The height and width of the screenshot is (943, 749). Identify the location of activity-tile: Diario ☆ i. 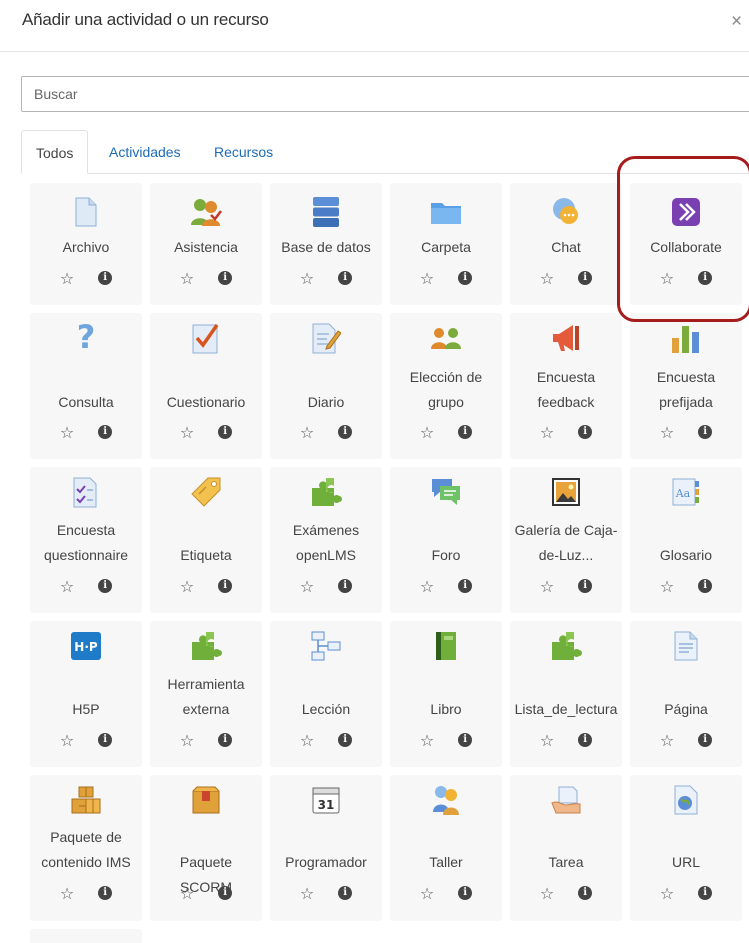
(326, 386).